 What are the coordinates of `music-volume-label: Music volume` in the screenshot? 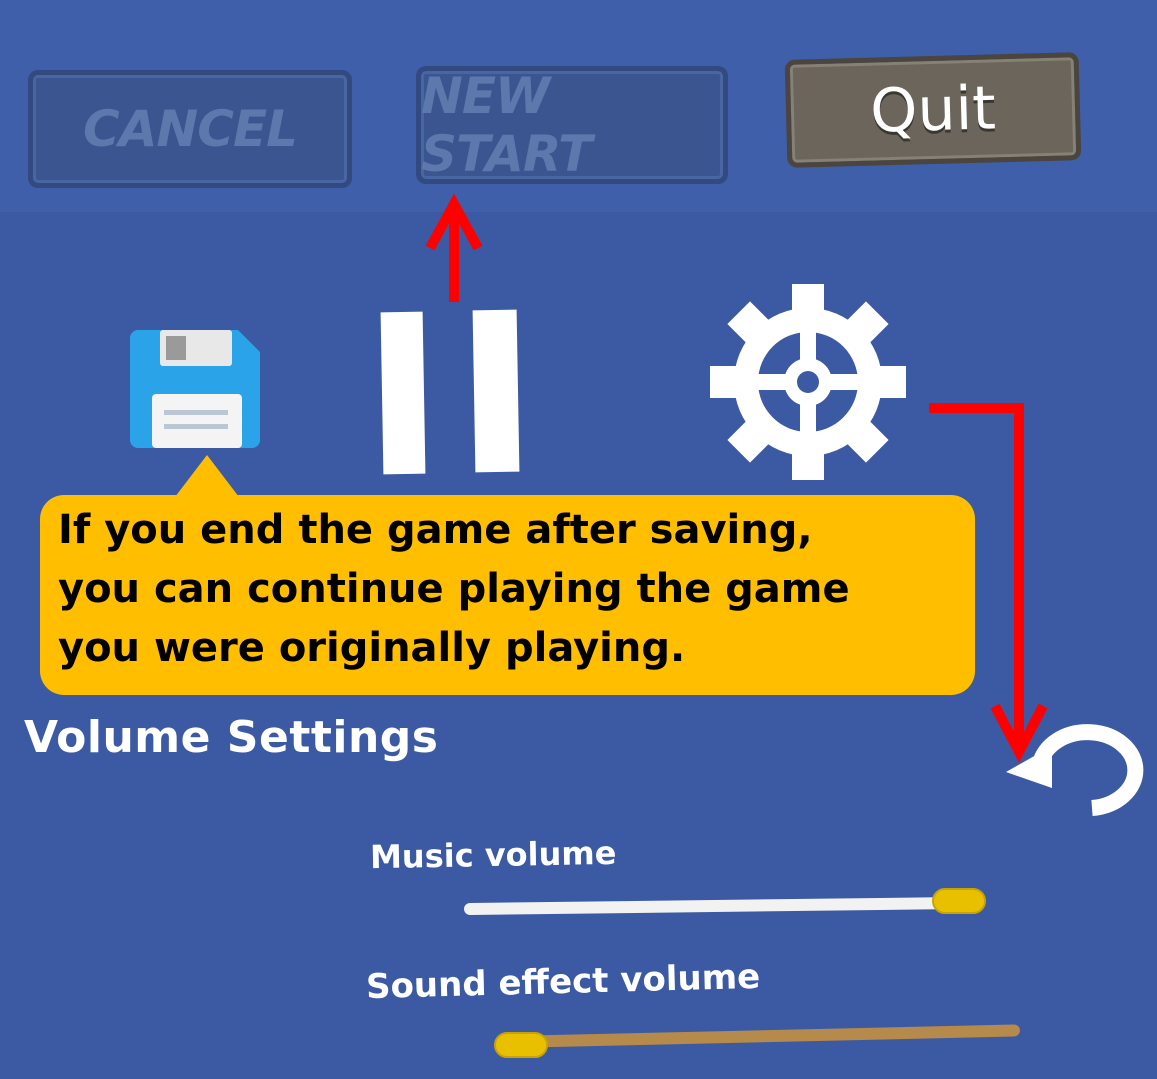 It's located at (493, 855).